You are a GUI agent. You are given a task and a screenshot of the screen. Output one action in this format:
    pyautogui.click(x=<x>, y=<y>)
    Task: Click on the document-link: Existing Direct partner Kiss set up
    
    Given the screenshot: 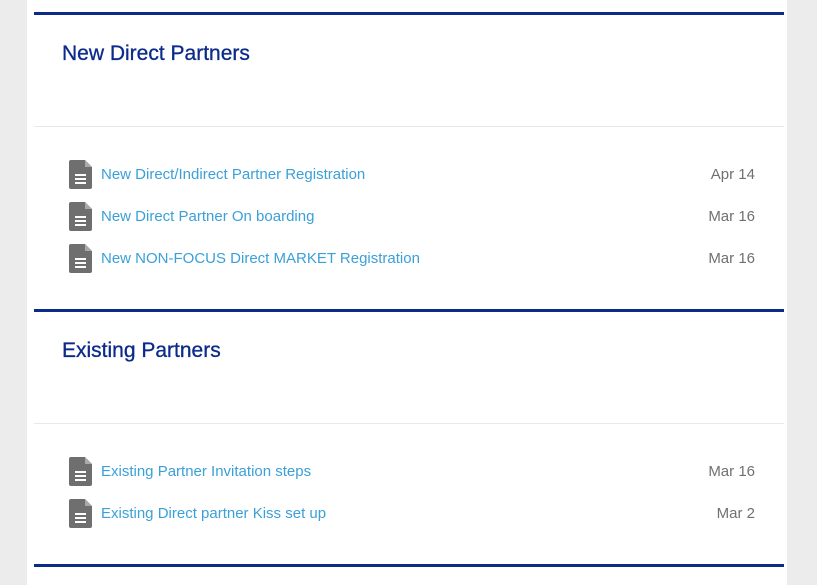 What is the action you would take?
    pyautogui.click(x=213, y=514)
    